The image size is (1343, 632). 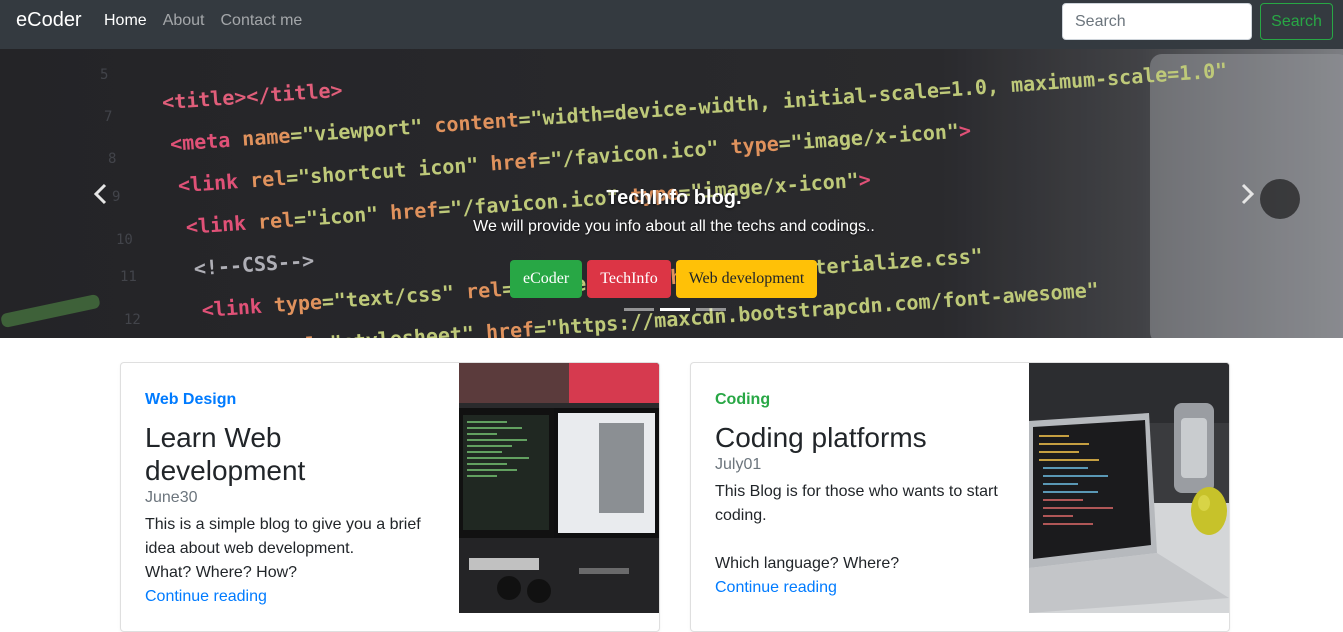 I want to click on carousel-indicators, so click(x=675, y=309).